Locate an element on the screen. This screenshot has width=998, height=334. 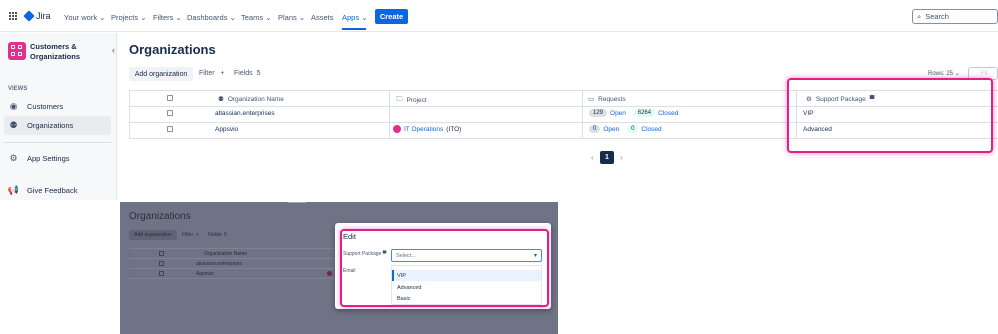
sidebar-item-app-settings: ⚙ App Settings is located at coordinates (57, 158).